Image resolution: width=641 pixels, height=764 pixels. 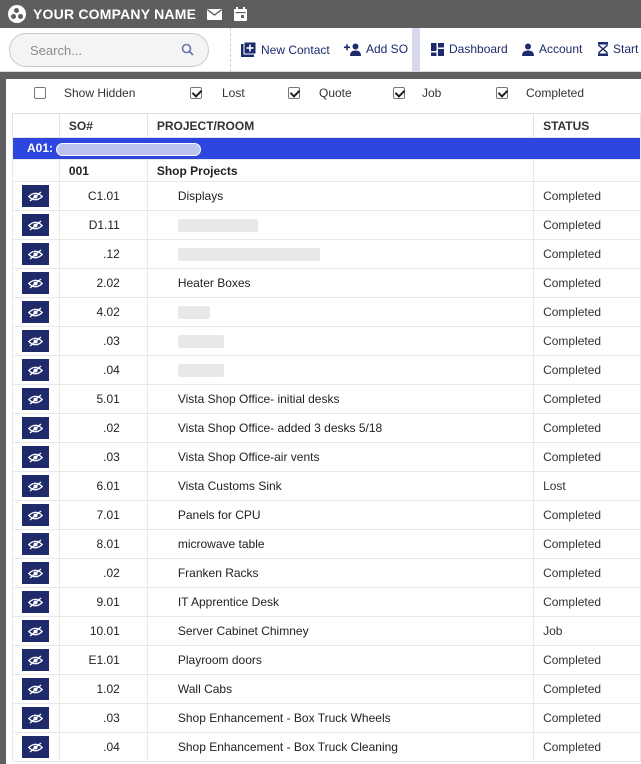 I want to click on row-so: C1.01, so click(x=103, y=196).